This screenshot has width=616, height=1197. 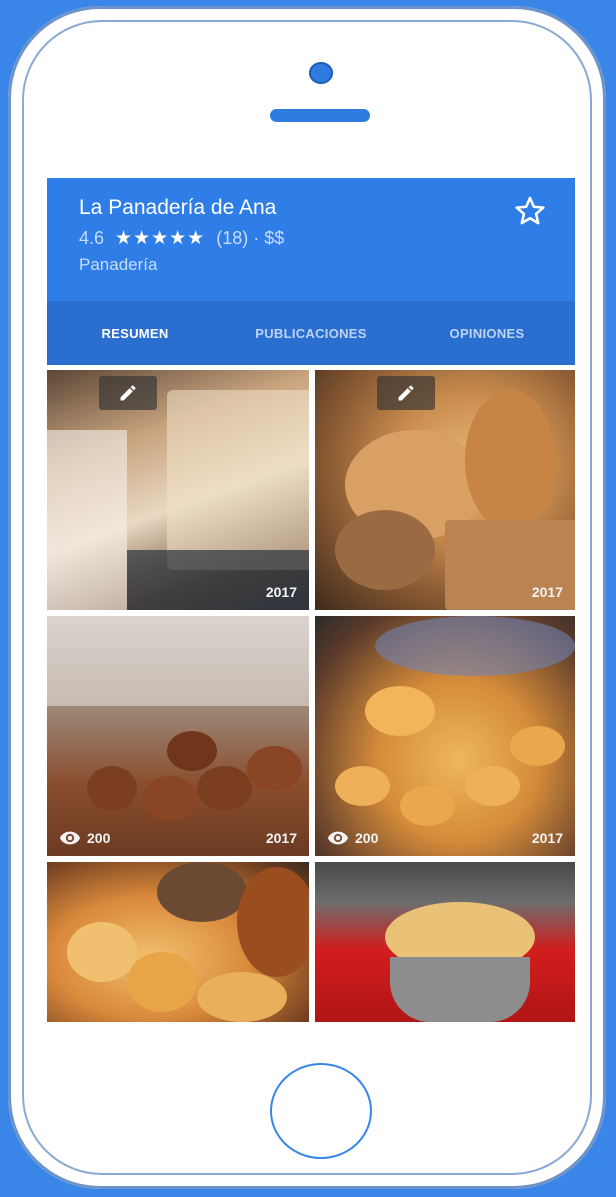 I want to click on tab-publicaciones: PUBLICACIONES, so click(x=311, y=333).